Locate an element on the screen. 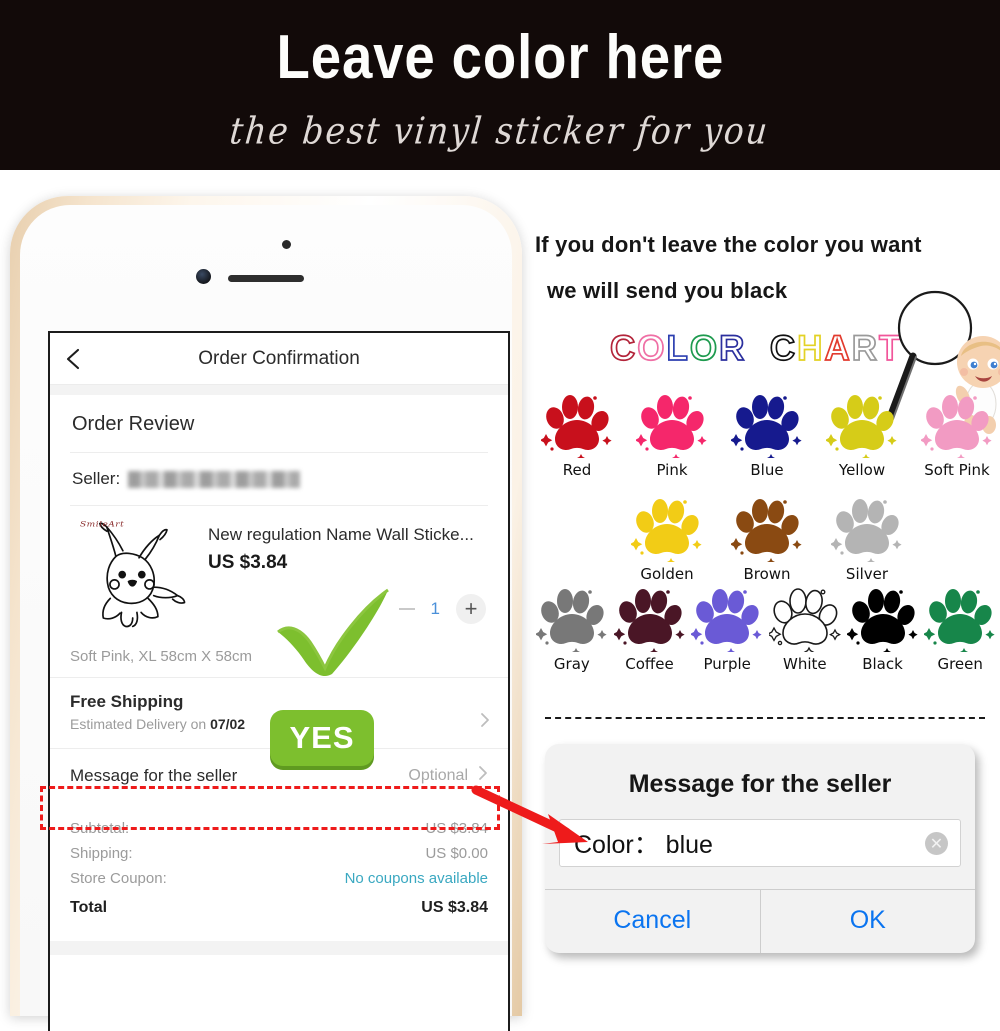  yes-badge-label: YES is located at coordinates (322, 737).